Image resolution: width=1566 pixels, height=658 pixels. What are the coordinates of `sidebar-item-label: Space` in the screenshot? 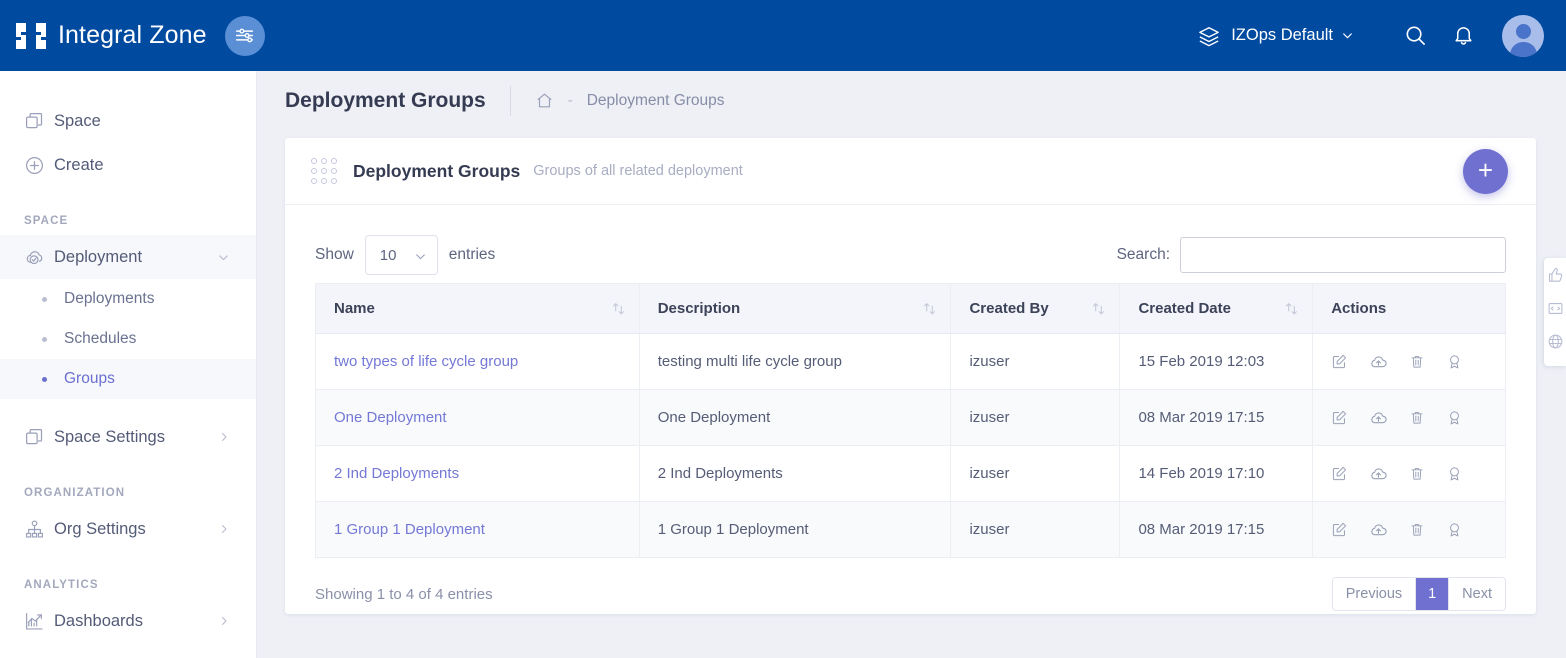 It's located at (77, 120).